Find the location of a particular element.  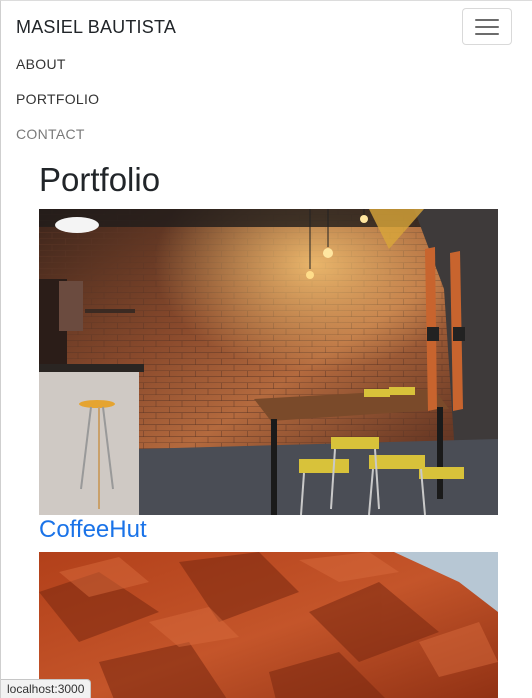

brand-link: MASIEL BAUTISTA is located at coordinates (96, 27).